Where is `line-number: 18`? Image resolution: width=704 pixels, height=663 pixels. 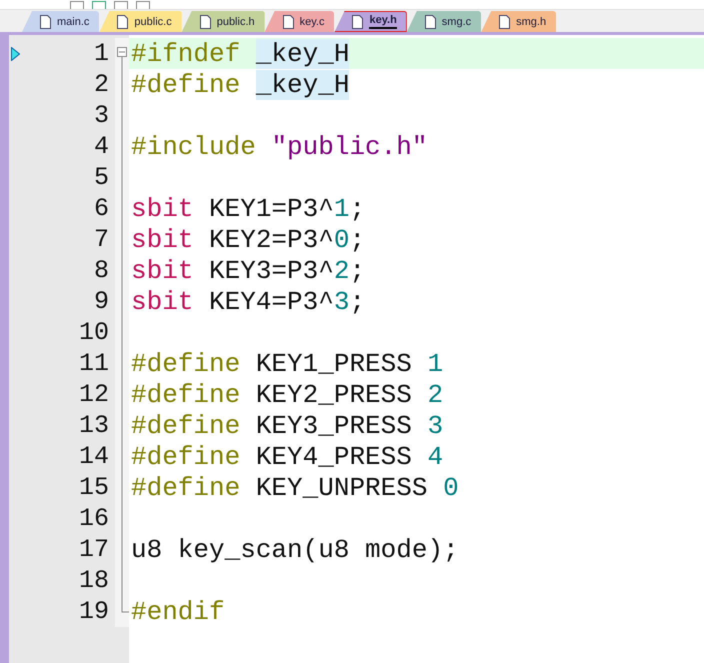 line-number: 18 is located at coordinates (93, 580).